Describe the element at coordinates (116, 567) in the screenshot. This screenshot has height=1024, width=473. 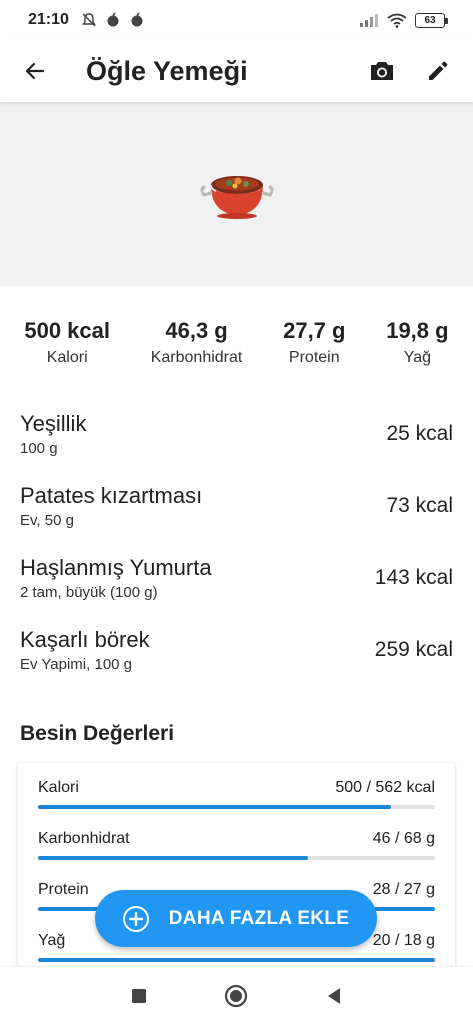
I see `food-name: Haşlanmış Yumurta` at that location.